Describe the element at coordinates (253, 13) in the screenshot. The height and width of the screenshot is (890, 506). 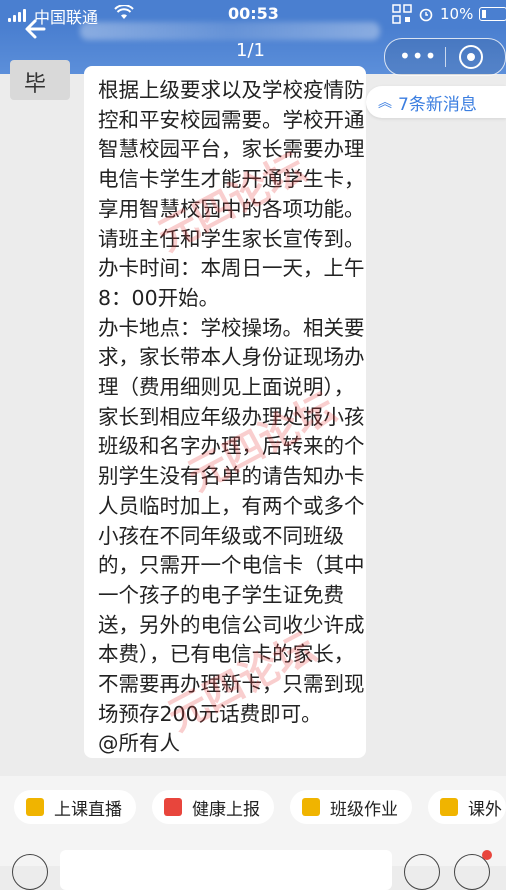
I see `status-time: 00:53` at that location.